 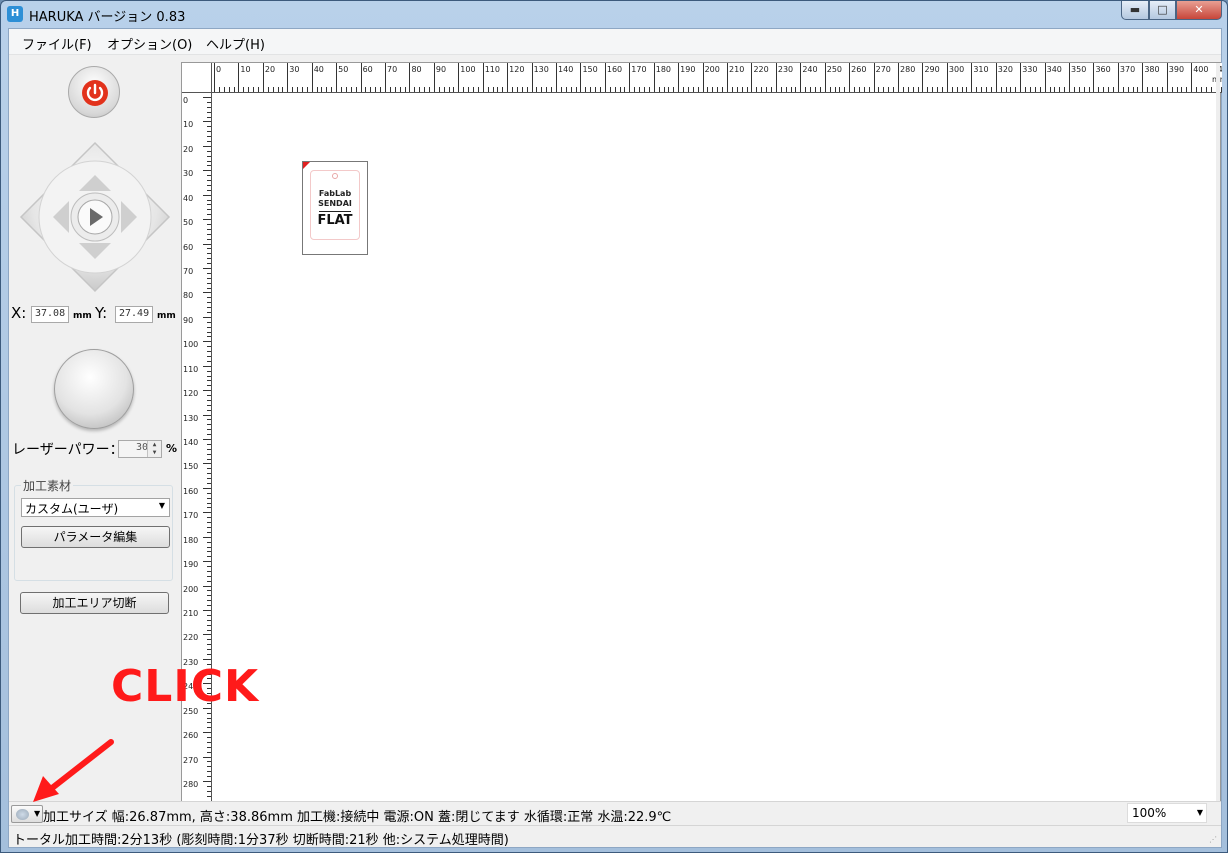 I want to click on menu-help: ヘルプ(H), so click(x=235, y=43).